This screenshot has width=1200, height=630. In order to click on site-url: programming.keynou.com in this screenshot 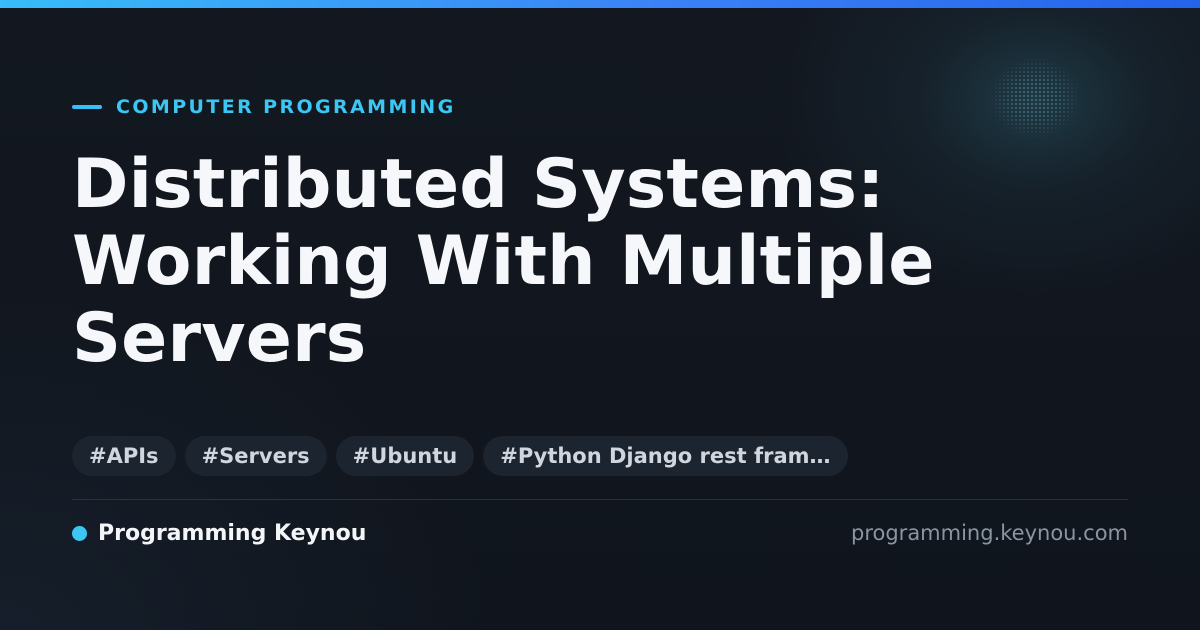, I will do `click(989, 533)`.